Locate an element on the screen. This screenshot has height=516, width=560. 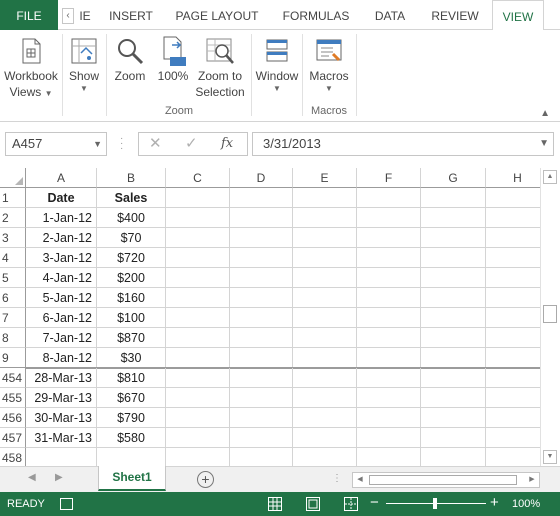
sales-cell: $160 is located at coordinates (131, 298).